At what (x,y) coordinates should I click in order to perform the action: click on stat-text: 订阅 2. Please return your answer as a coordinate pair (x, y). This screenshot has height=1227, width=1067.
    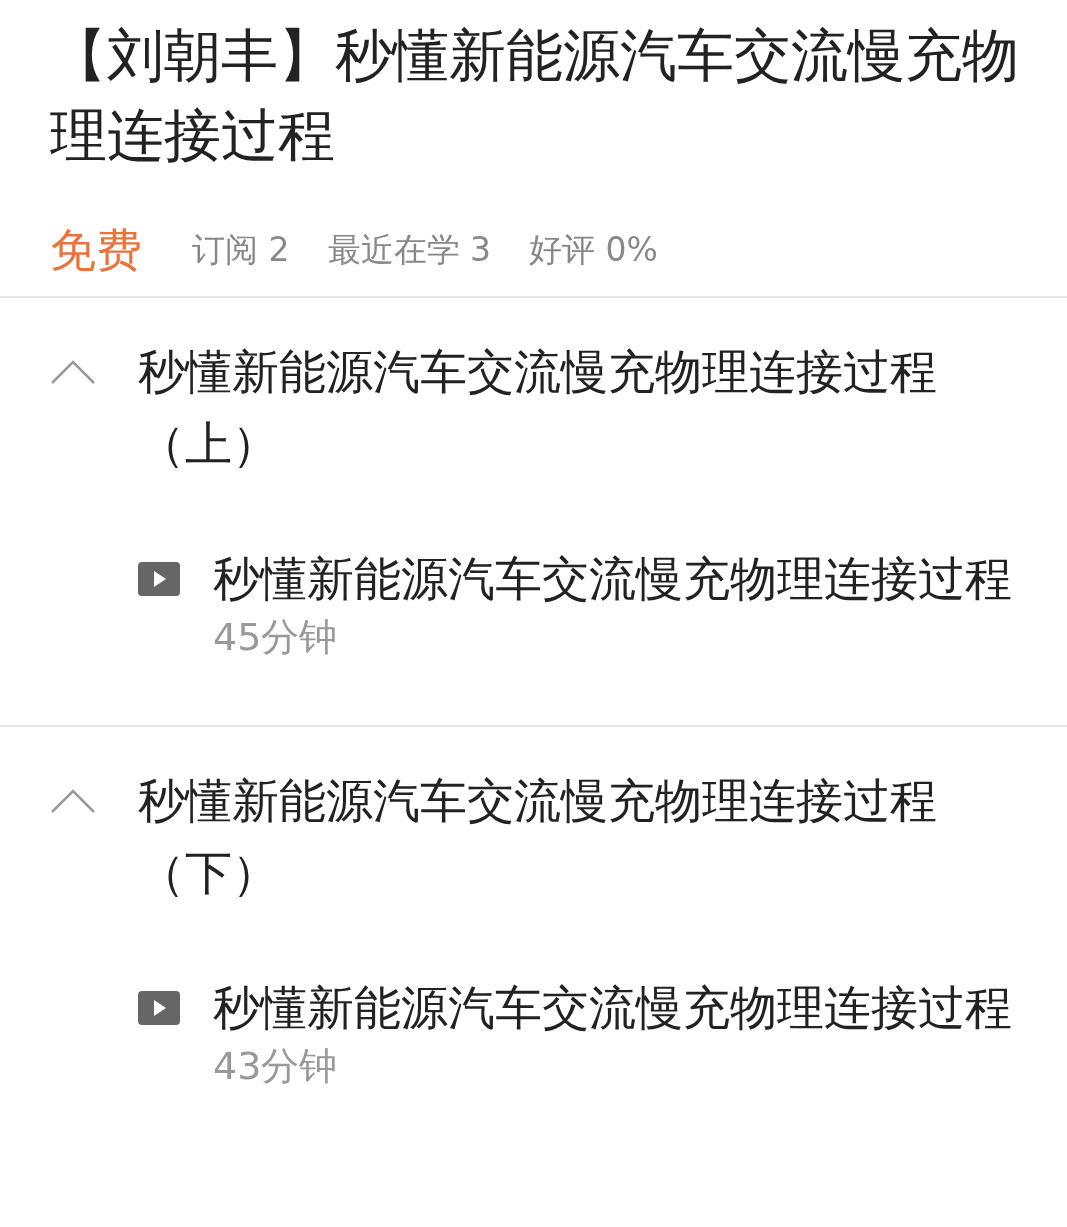
    Looking at the image, I should click on (241, 250).